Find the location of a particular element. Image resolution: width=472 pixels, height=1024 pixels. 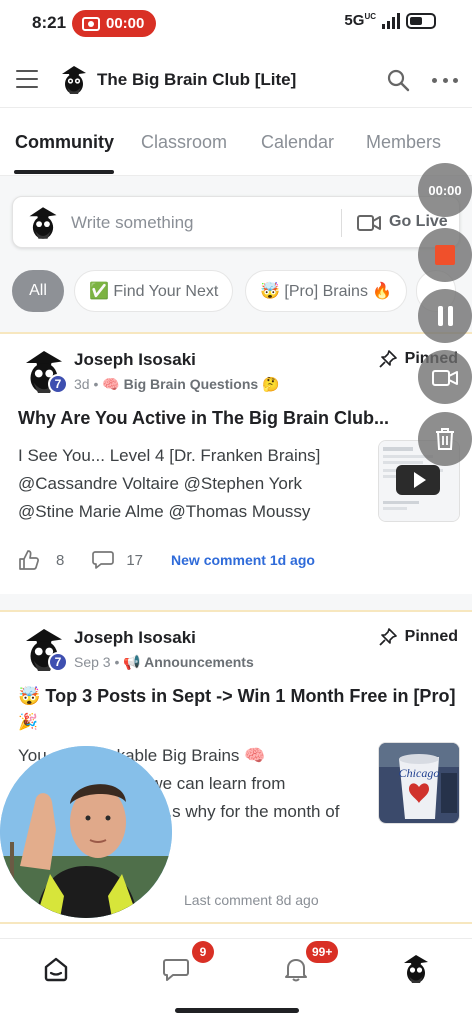

battery-icon is located at coordinates (421, 20).